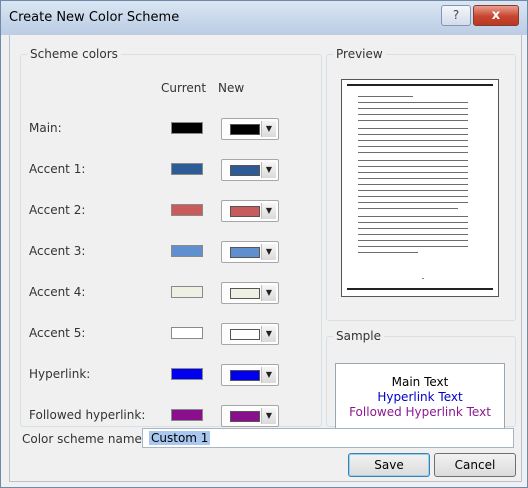 This screenshot has width=528, height=488. What do you see at coordinates (420, 412) in the screenshot?
I see `sample-followed-text: Followed Hyperlink Text` at bounding box center [420, 412].